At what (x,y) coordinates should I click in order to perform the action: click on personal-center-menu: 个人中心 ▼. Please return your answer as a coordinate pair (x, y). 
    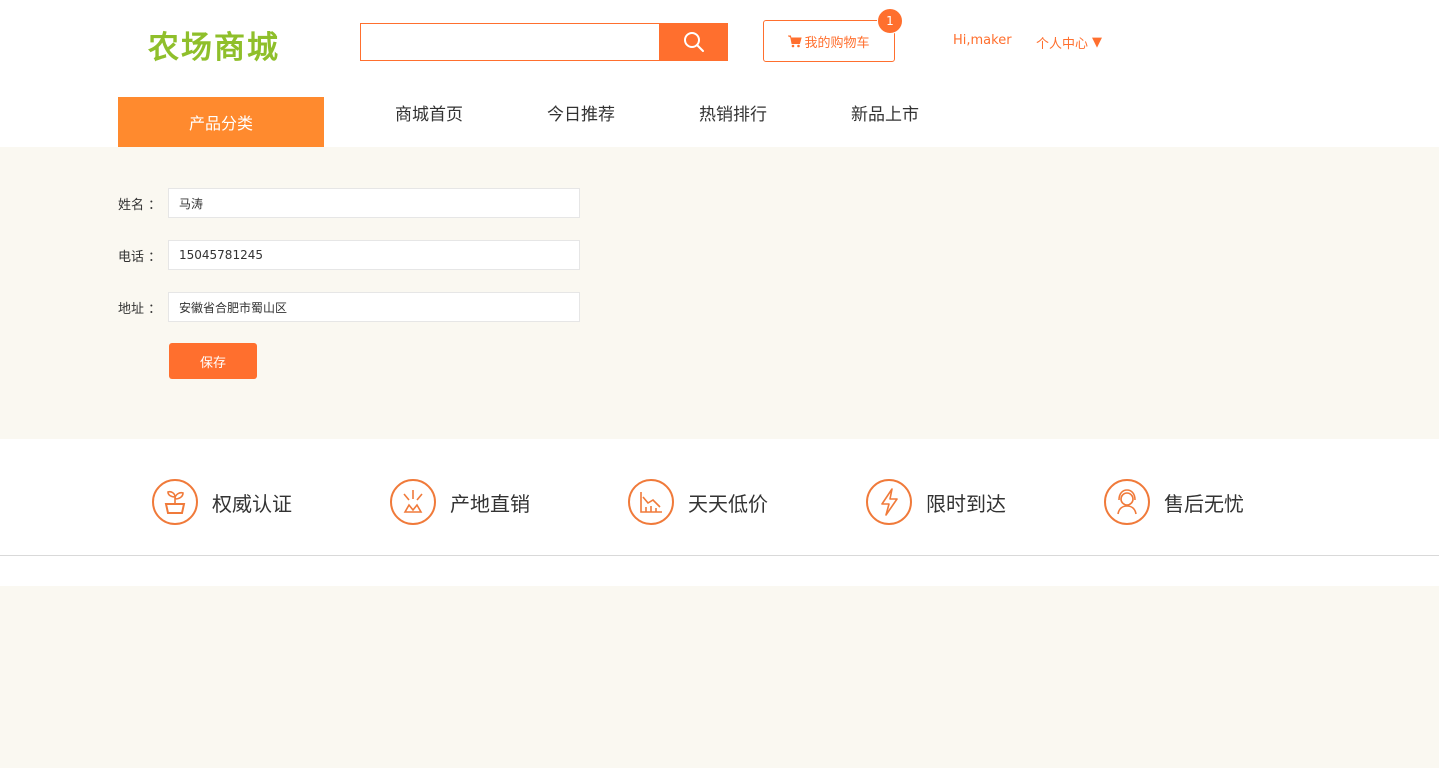
    Looking at the image, I should click on (1069, 42).